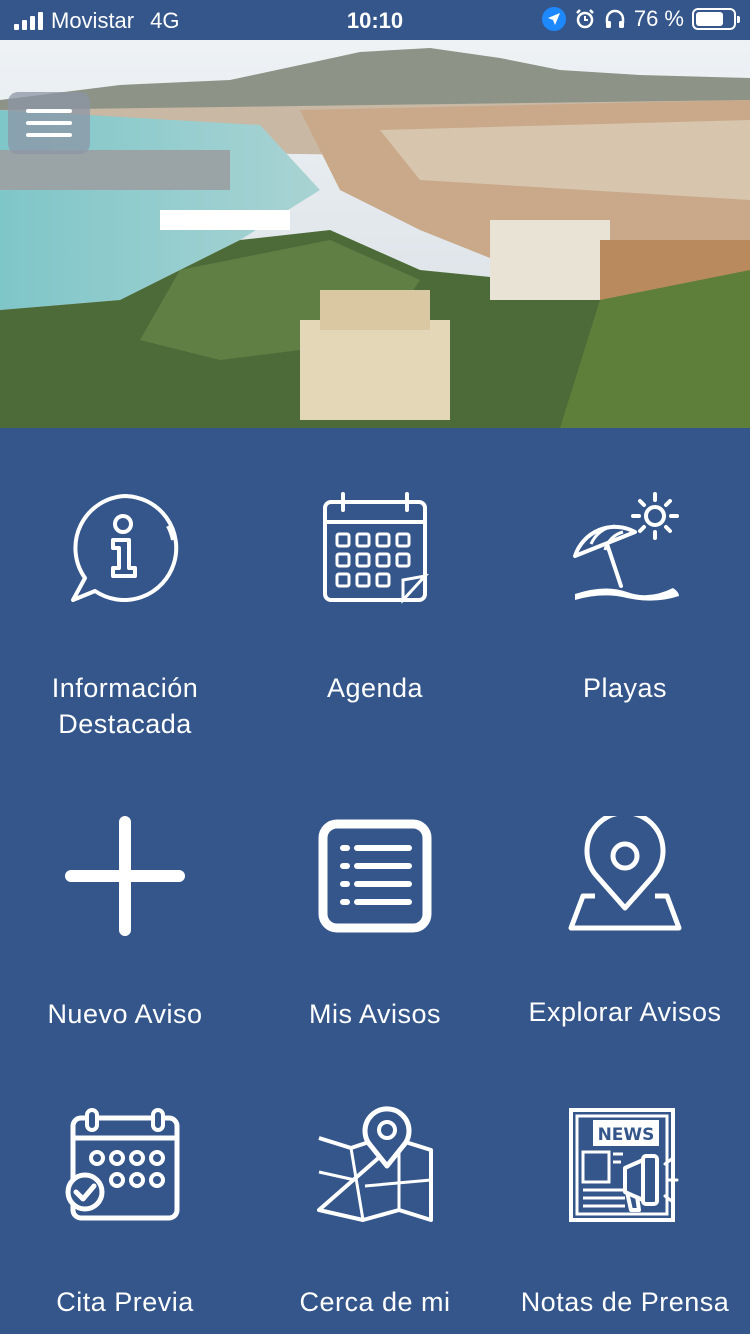 Image resolution: width=750 pixels, height=1334 pixels. I want to click on tile-explorar-avisos: Explorar Avisos, so click(625, 931).